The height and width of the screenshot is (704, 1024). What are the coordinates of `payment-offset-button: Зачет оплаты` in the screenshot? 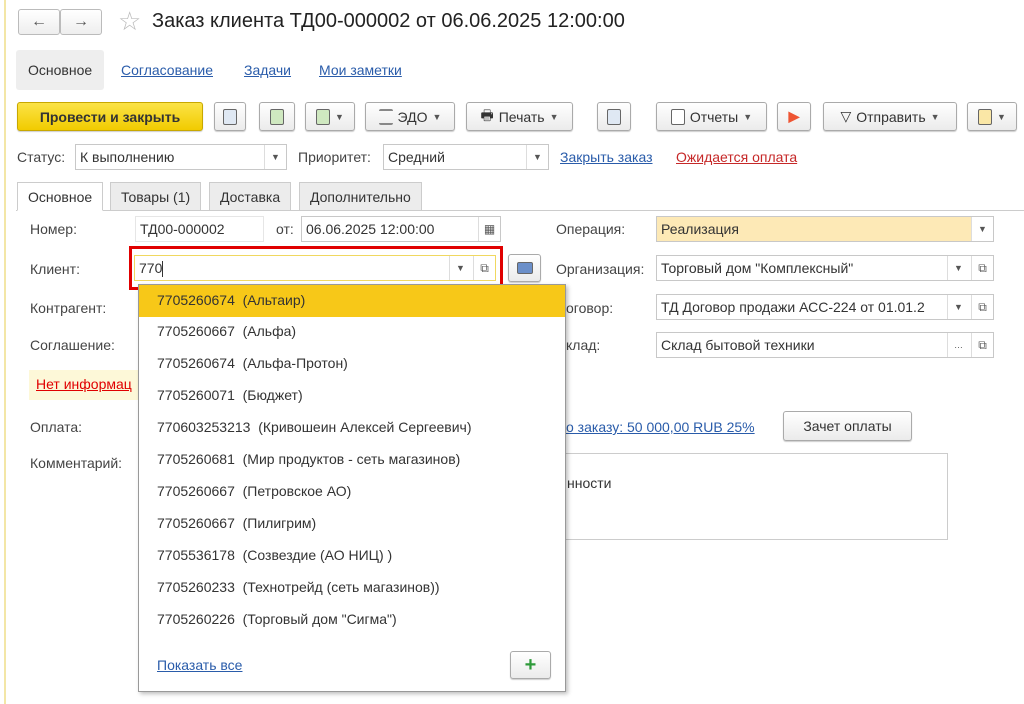 It's located at (847, 426).